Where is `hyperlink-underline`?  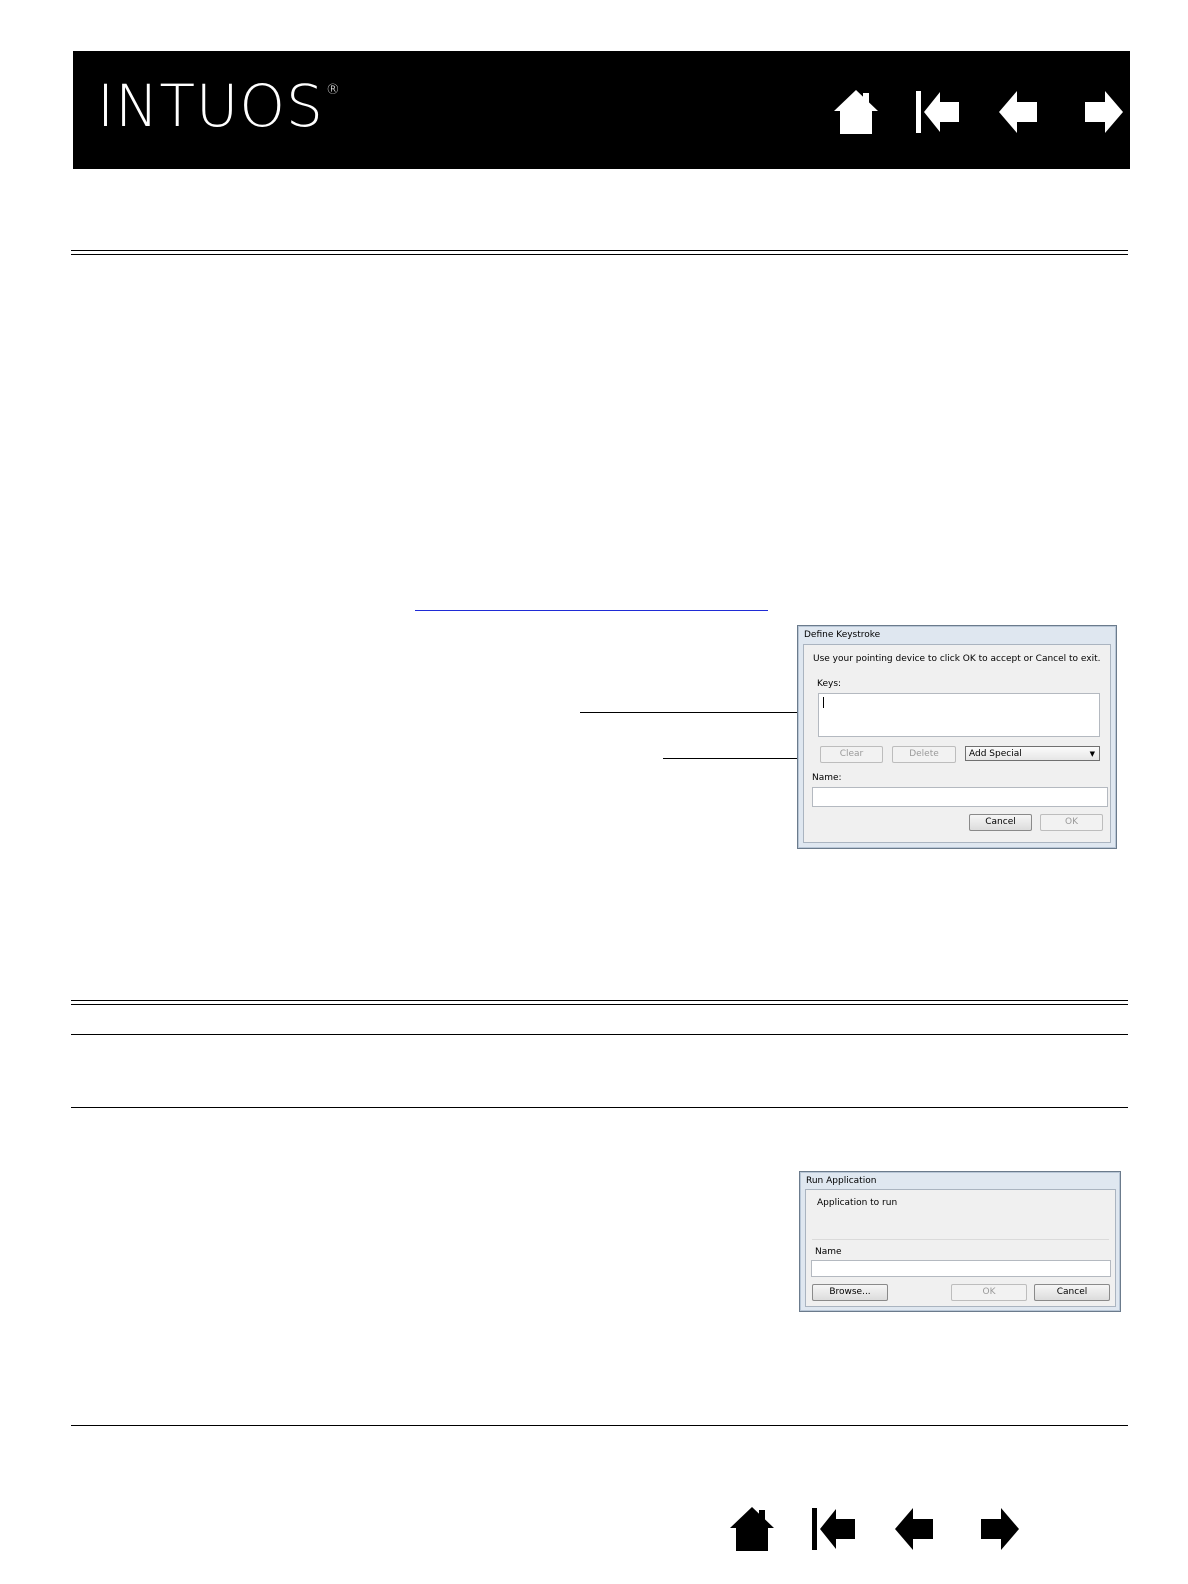 hyperlink-underline is located at coordinates (591, 610).